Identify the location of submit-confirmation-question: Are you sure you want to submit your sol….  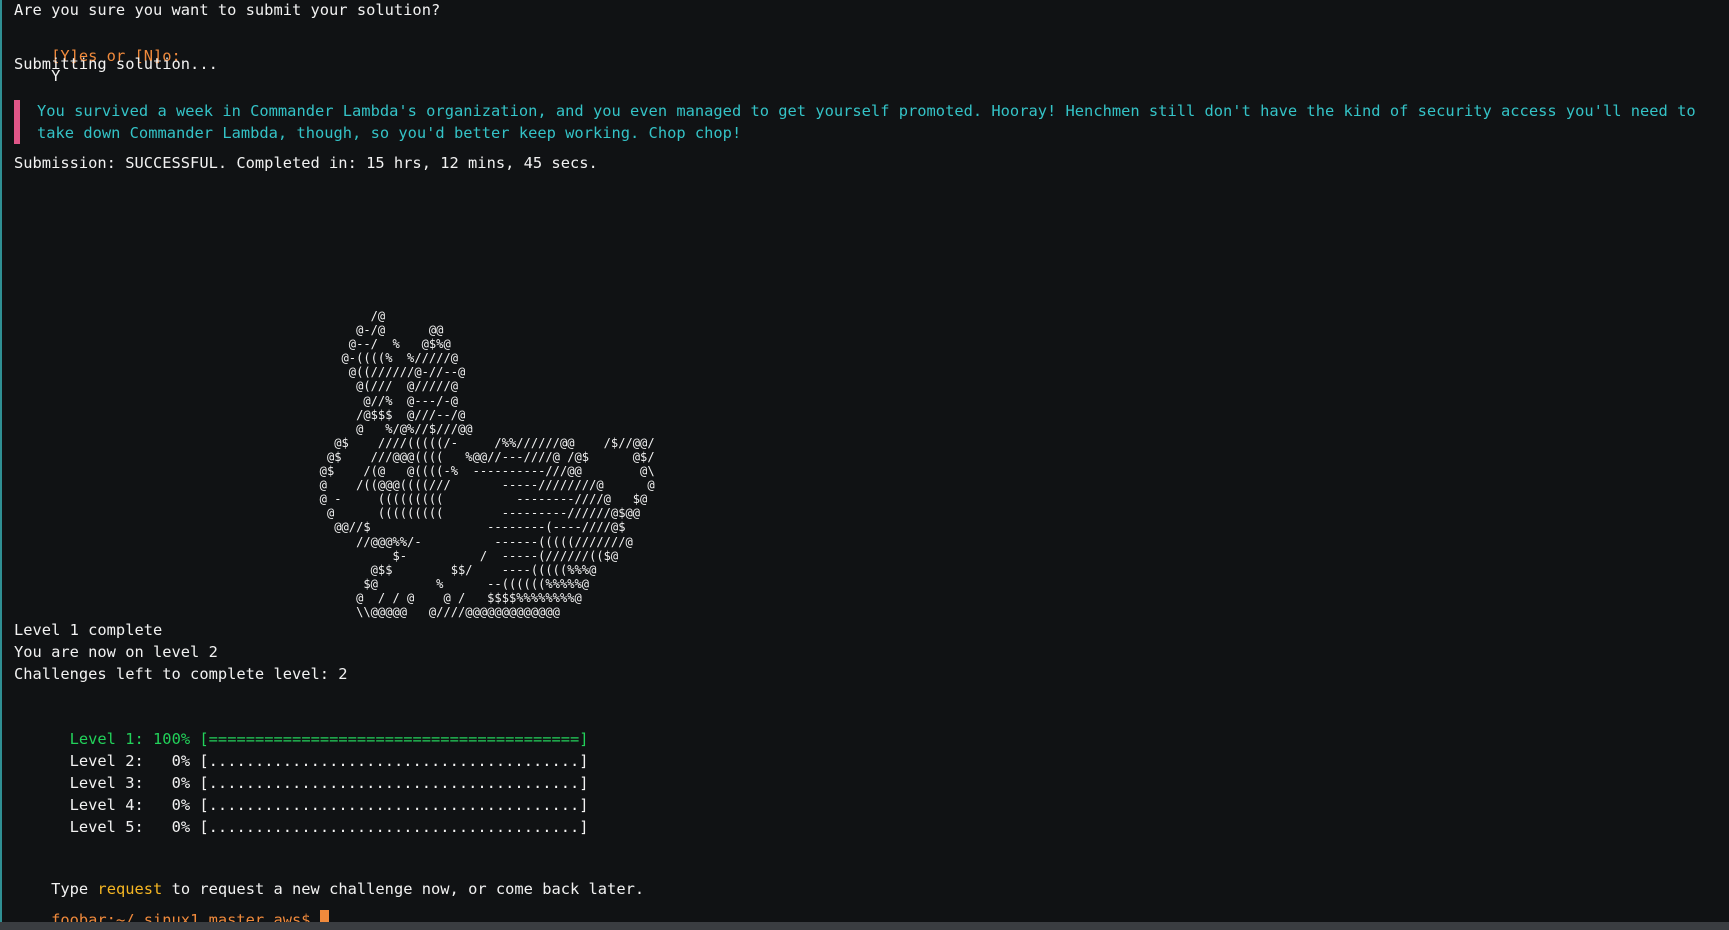
(227, 10).